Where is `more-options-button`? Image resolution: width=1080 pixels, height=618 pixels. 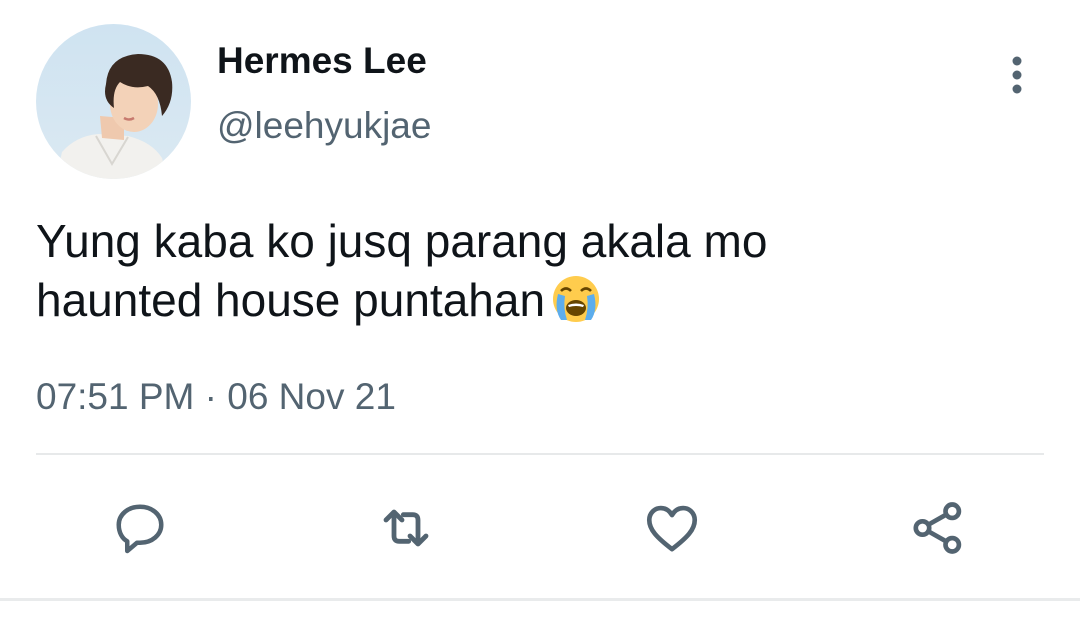 more-options-button is located at coordinates (1017, 75).